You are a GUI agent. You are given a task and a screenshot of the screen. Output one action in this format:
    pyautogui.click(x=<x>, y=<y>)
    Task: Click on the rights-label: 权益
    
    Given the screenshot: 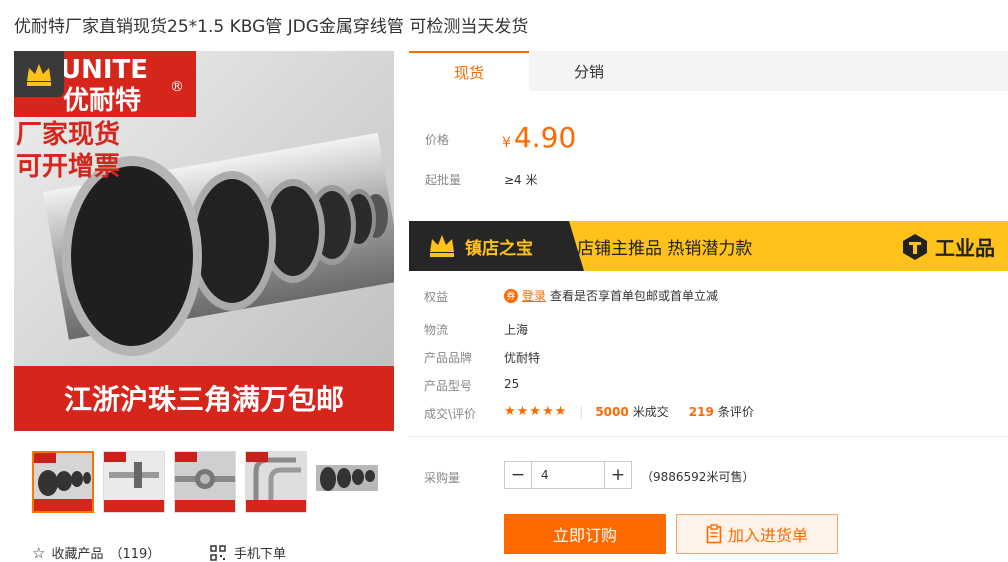 What is the action you would take?
    pyautogui.click(x=436, y=297)
    